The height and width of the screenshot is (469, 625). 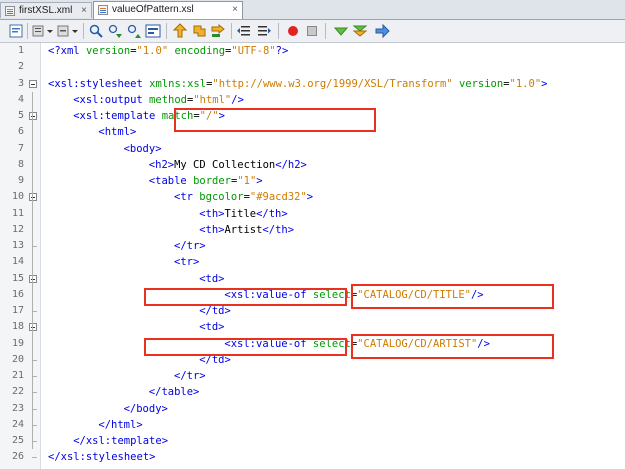 What do you see at coordinates (240, 213) in the screenshot?
I see `xml-text: Title` at bounding box center [240, 213].